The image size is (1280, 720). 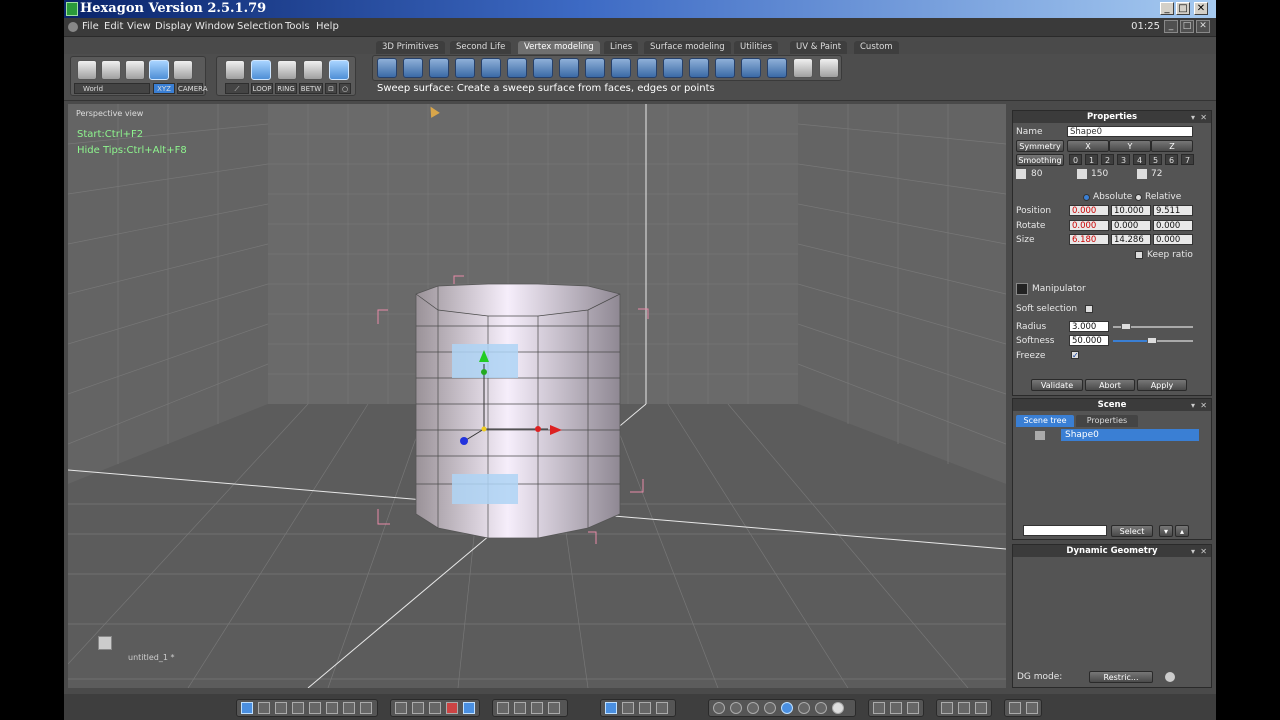 What do you see at coordinates (298, 708) in the screenshot?
I see `layout-two-v-icon` at bounding box center [298, 708].